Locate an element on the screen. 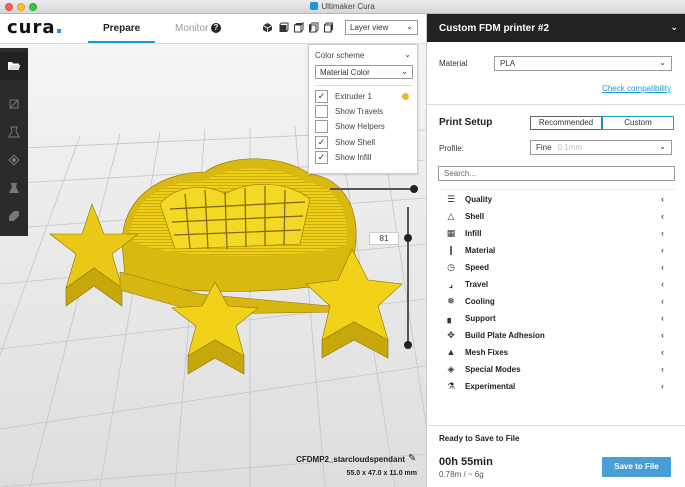  cooling-icon: ❅ is located at coordinates (451, 301).